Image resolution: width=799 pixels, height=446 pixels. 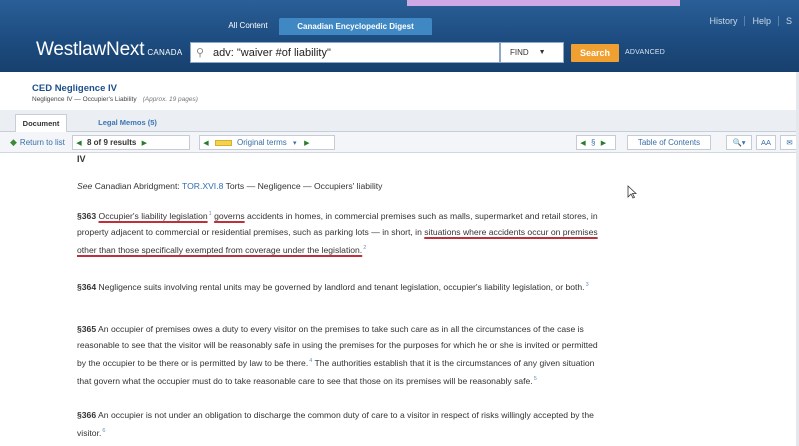 What do you see at coordinates (603, 143) in the screenshot?
I see `next-section-icon: ▶` at bounding box center [603, 143].